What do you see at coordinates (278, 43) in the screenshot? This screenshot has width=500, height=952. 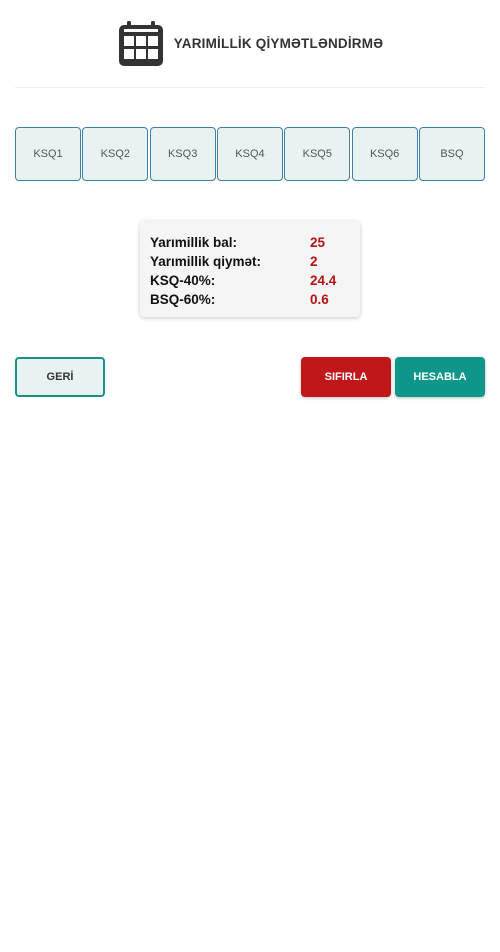 I see `page-title: YARIMİLLİK QİYMƏTLƏNDİRMƏ` at bounding box center [278, 43].